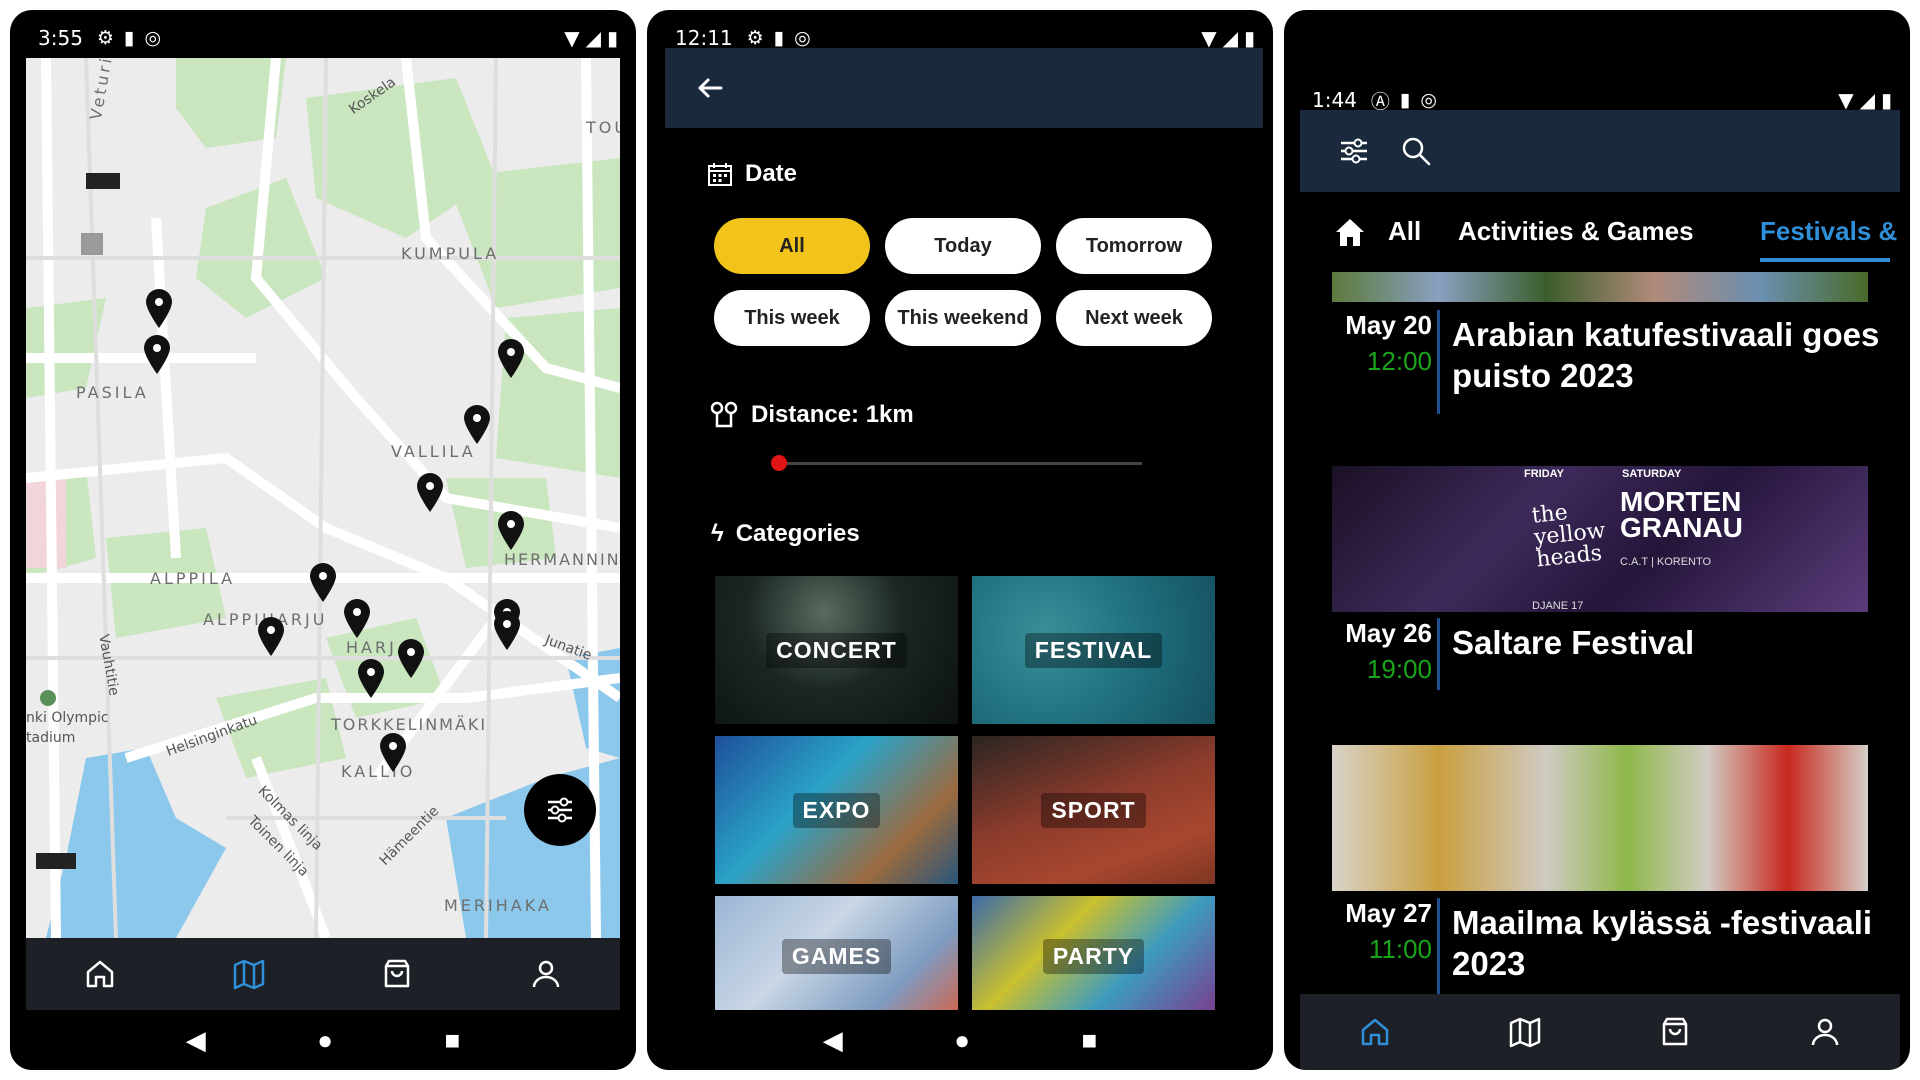  What do you see at coordinates (797, 533) in the screenshot?
I see `categories-title: Categories` at bounding box center [797, 533].